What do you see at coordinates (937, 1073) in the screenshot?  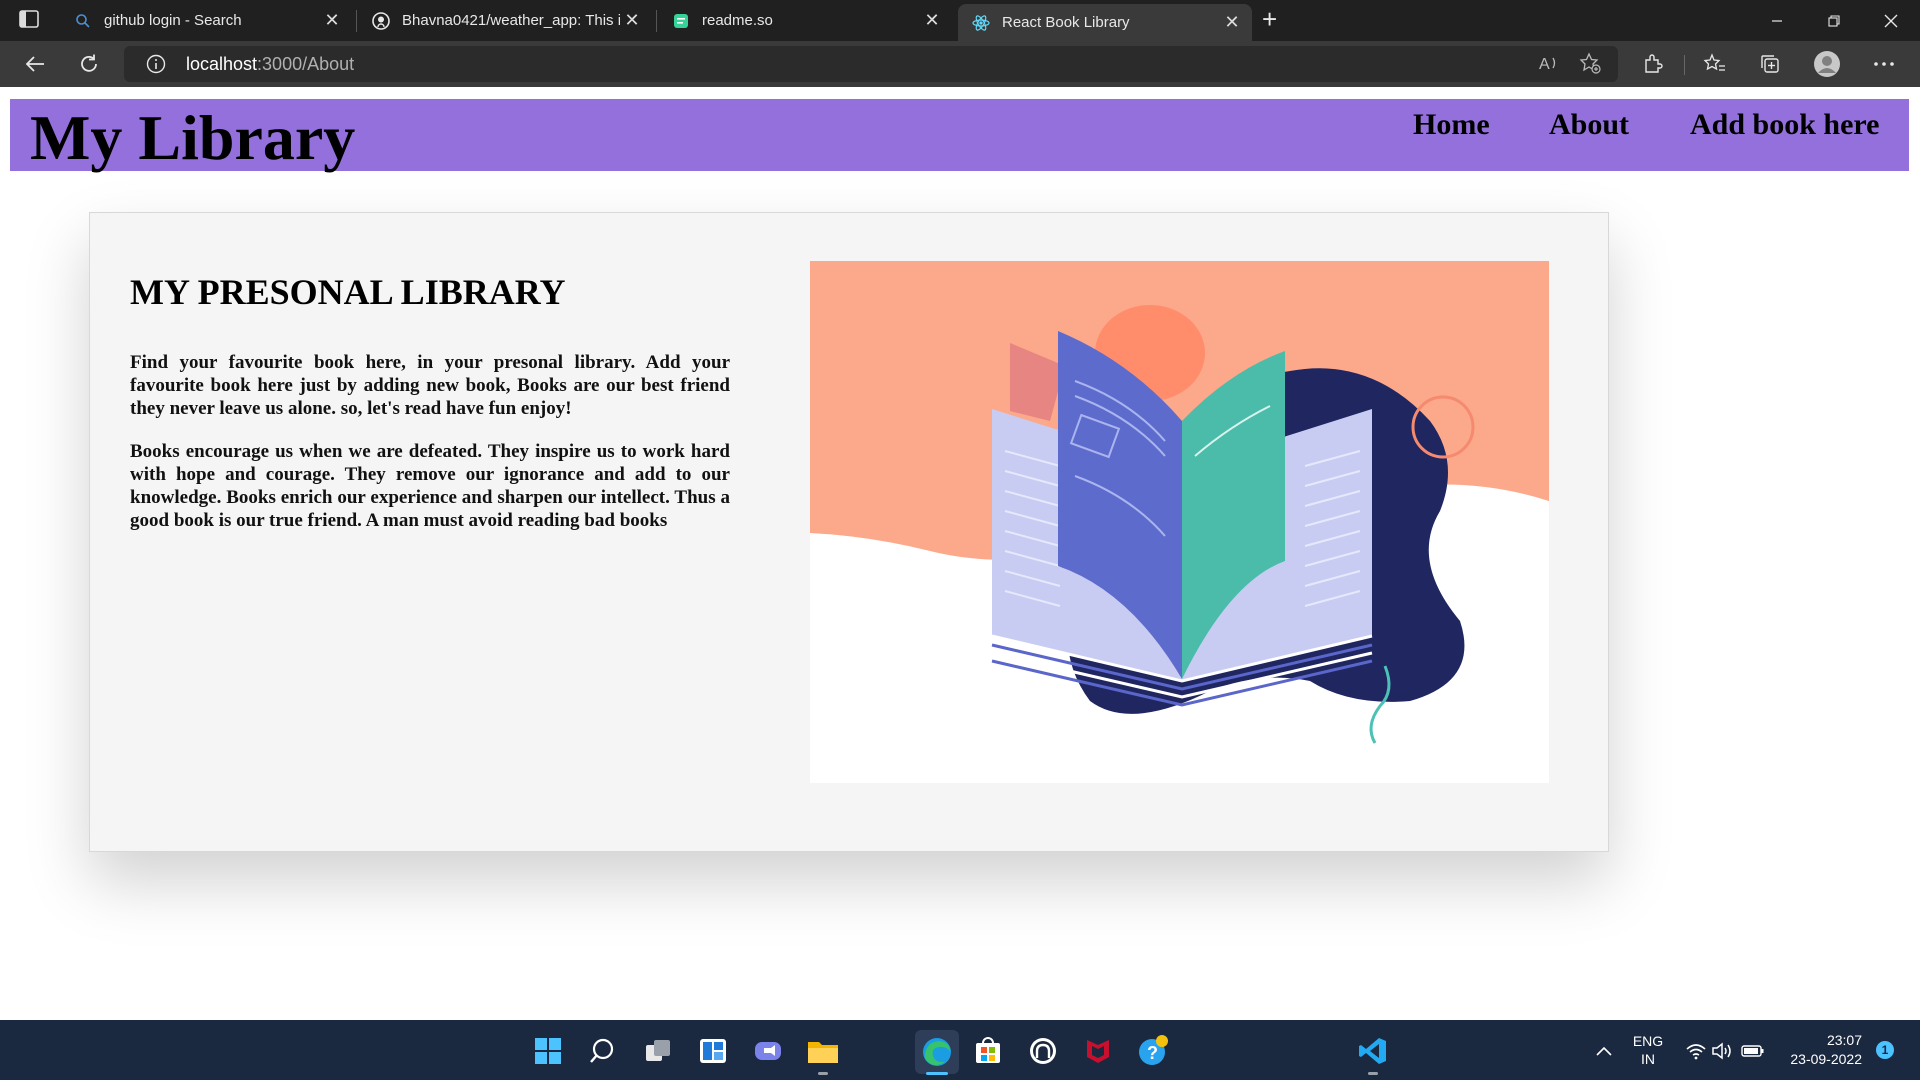 I see `active-indicator` at bounding box center [937, 1073].